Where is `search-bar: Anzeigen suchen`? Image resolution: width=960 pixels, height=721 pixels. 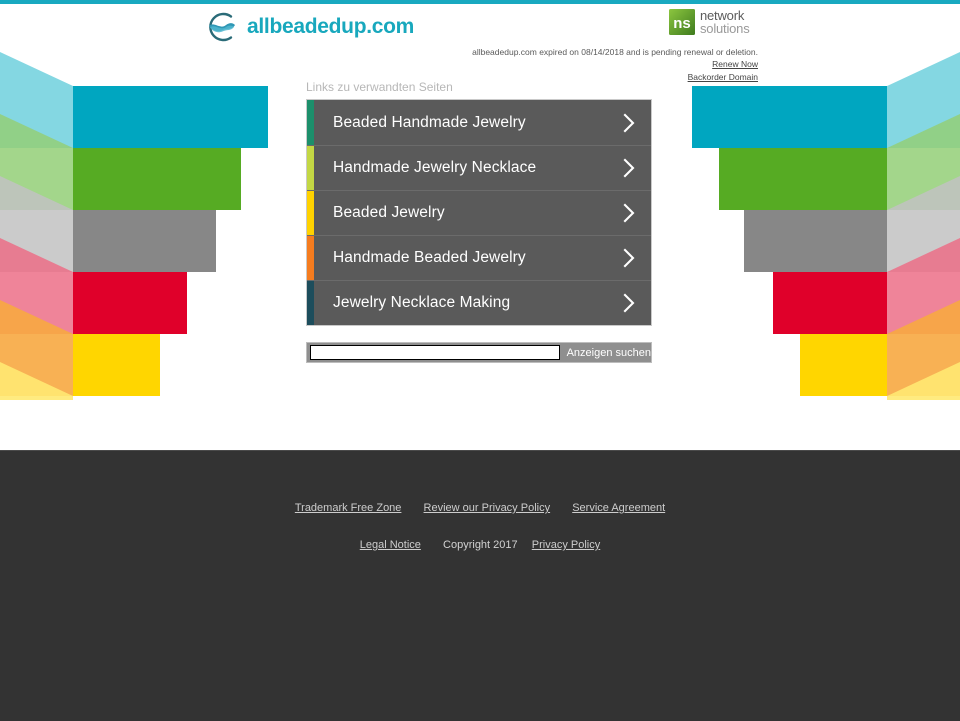 search-bar: Anzeigen suchen is located at coordinates (479, 352).